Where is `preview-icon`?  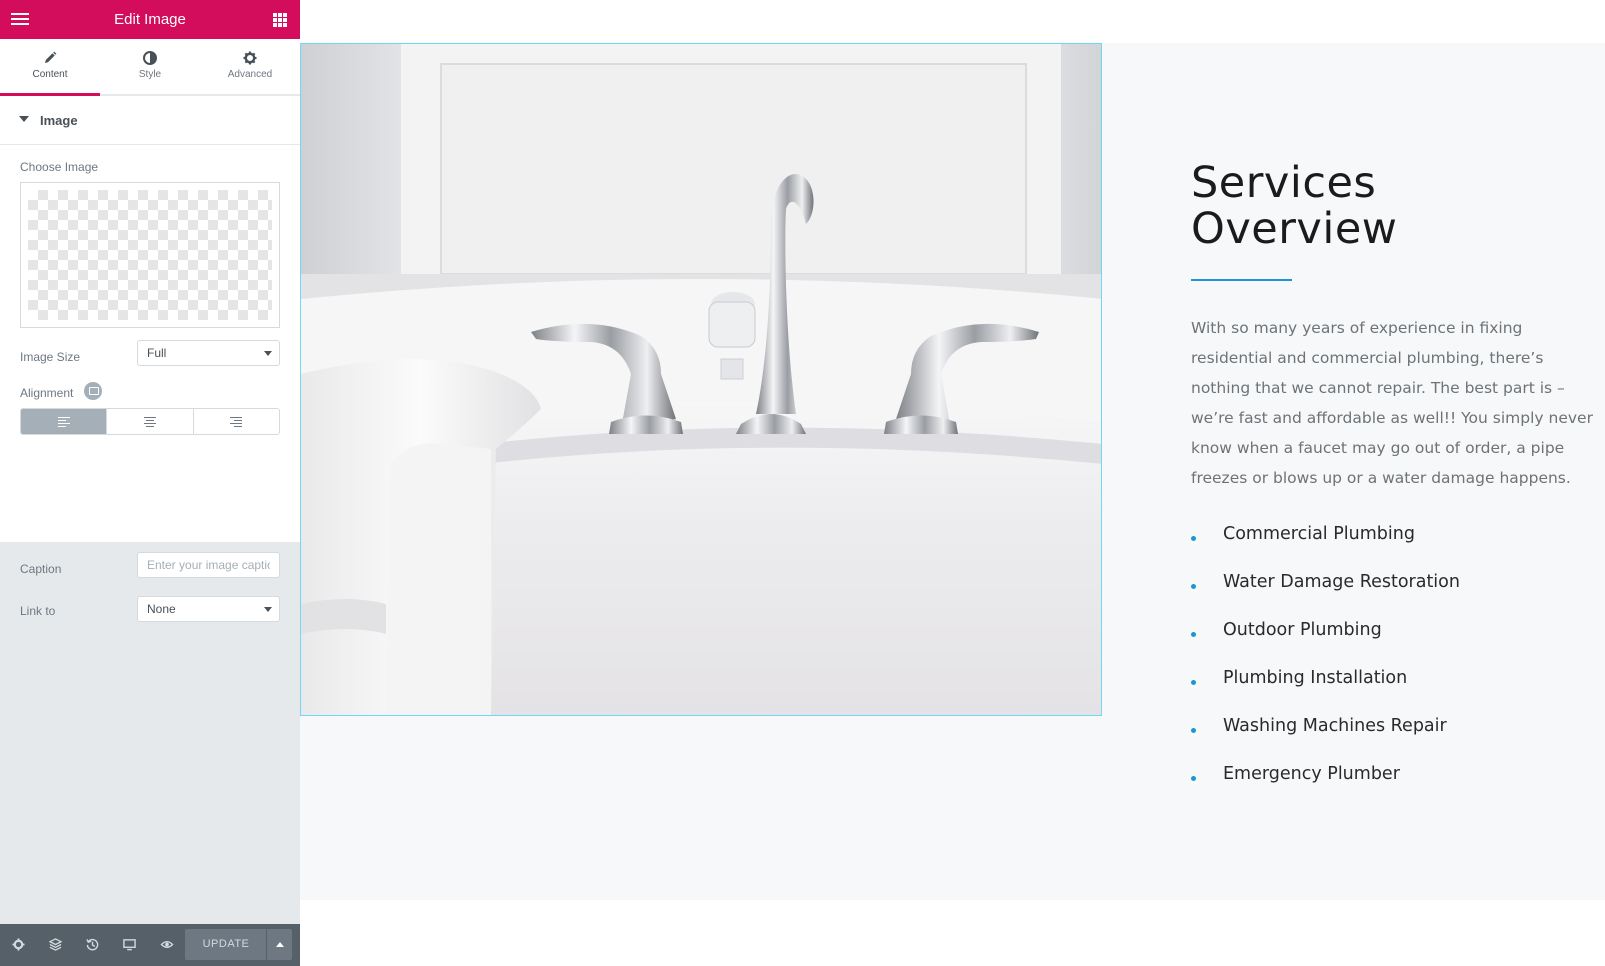
preview-icon is located at coordinates (167, 944).